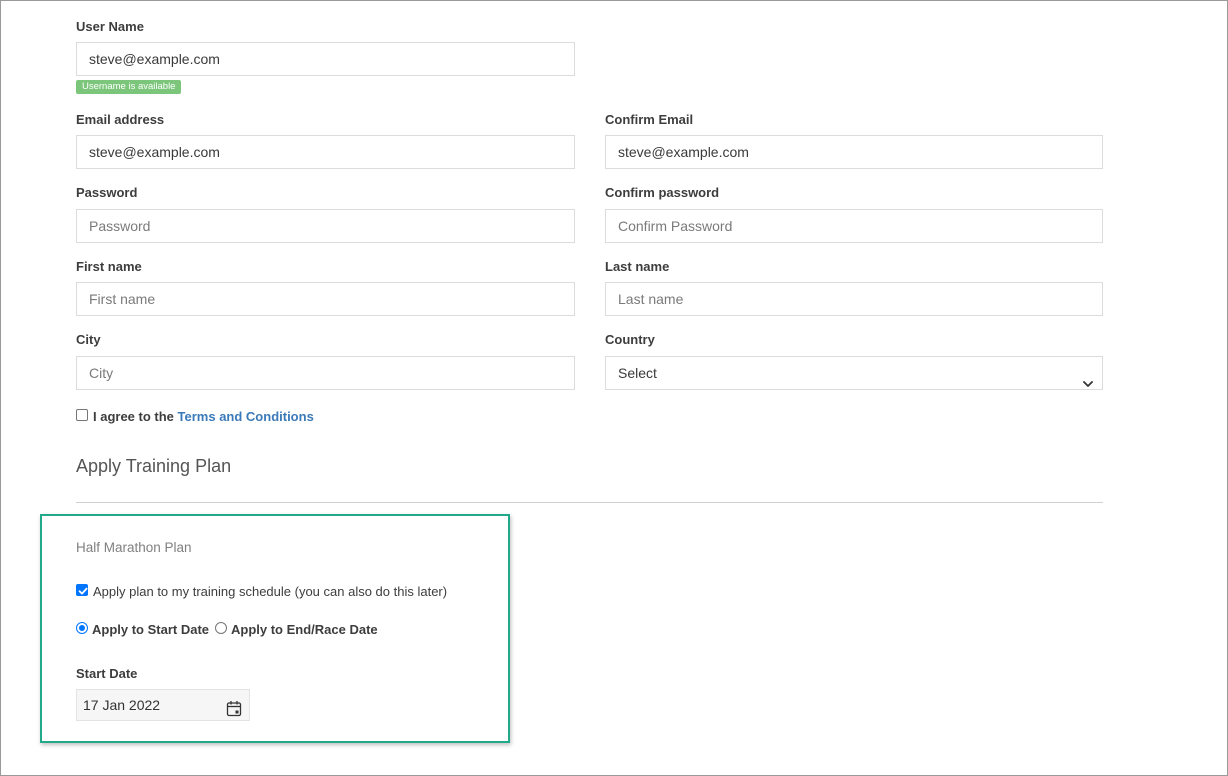 This screenshot has width=1228, height=776. What do you see at coordinates (662, 192) in the screenshot?
I see `confirm-password-label: Confirm password` at bounding box center [662, 192].